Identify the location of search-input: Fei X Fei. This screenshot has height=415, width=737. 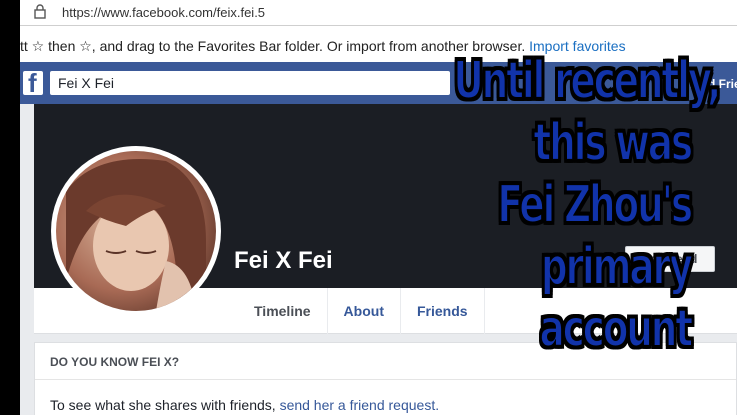
(250, 83).